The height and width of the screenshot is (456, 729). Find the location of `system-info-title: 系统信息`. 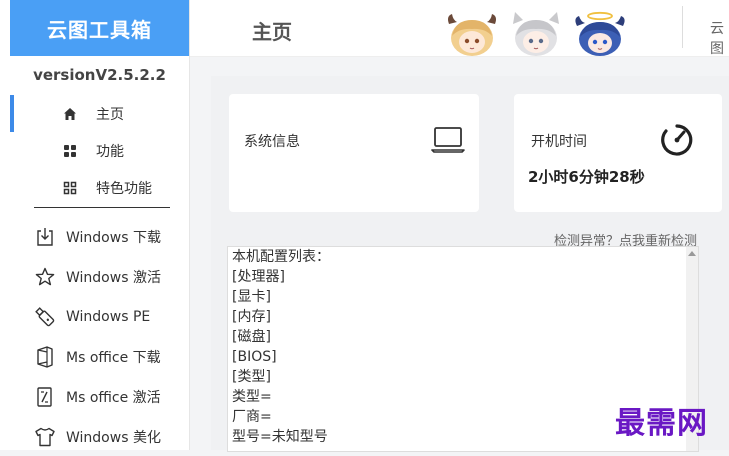

system-info-title: 系统信息 is located at coordinates (272, 142).